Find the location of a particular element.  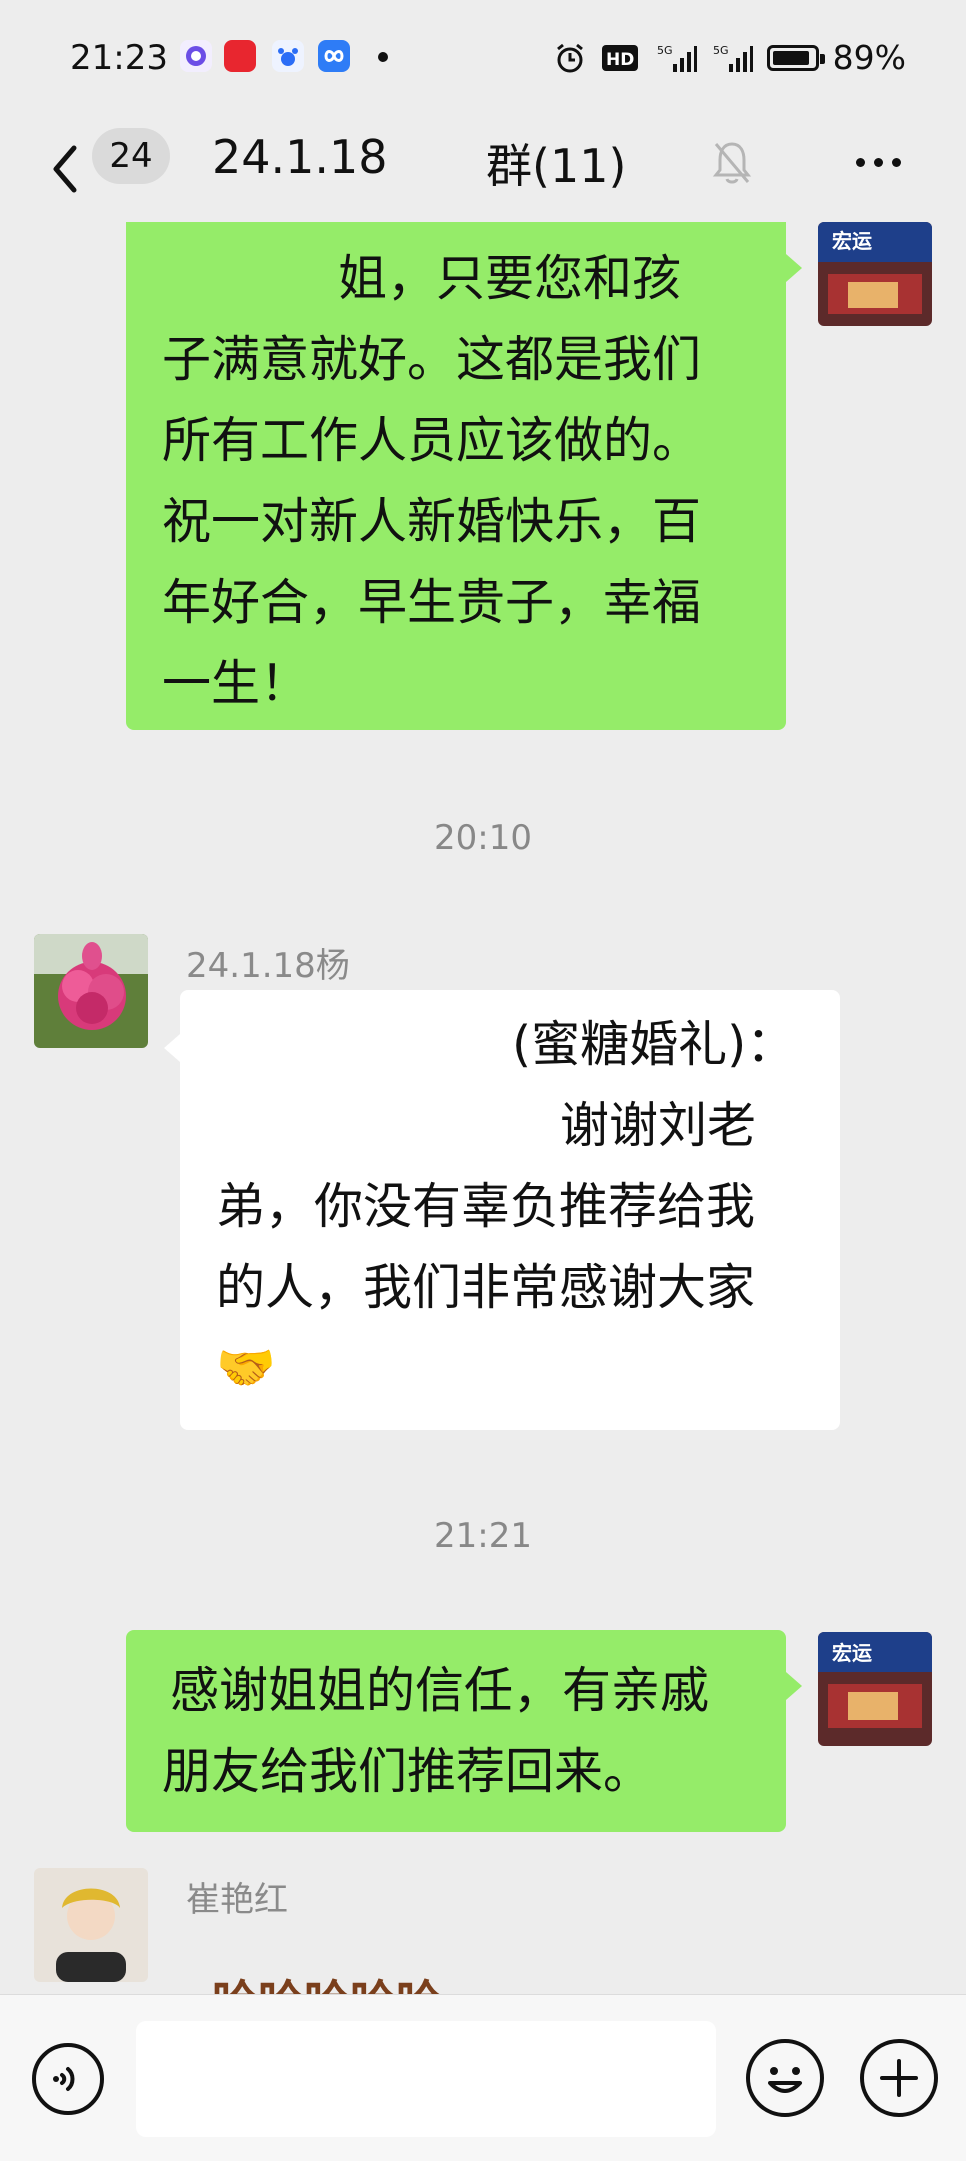

message-text: 感谢姐姐的信任，有亲戚 is located at coordinates (440, 1690).